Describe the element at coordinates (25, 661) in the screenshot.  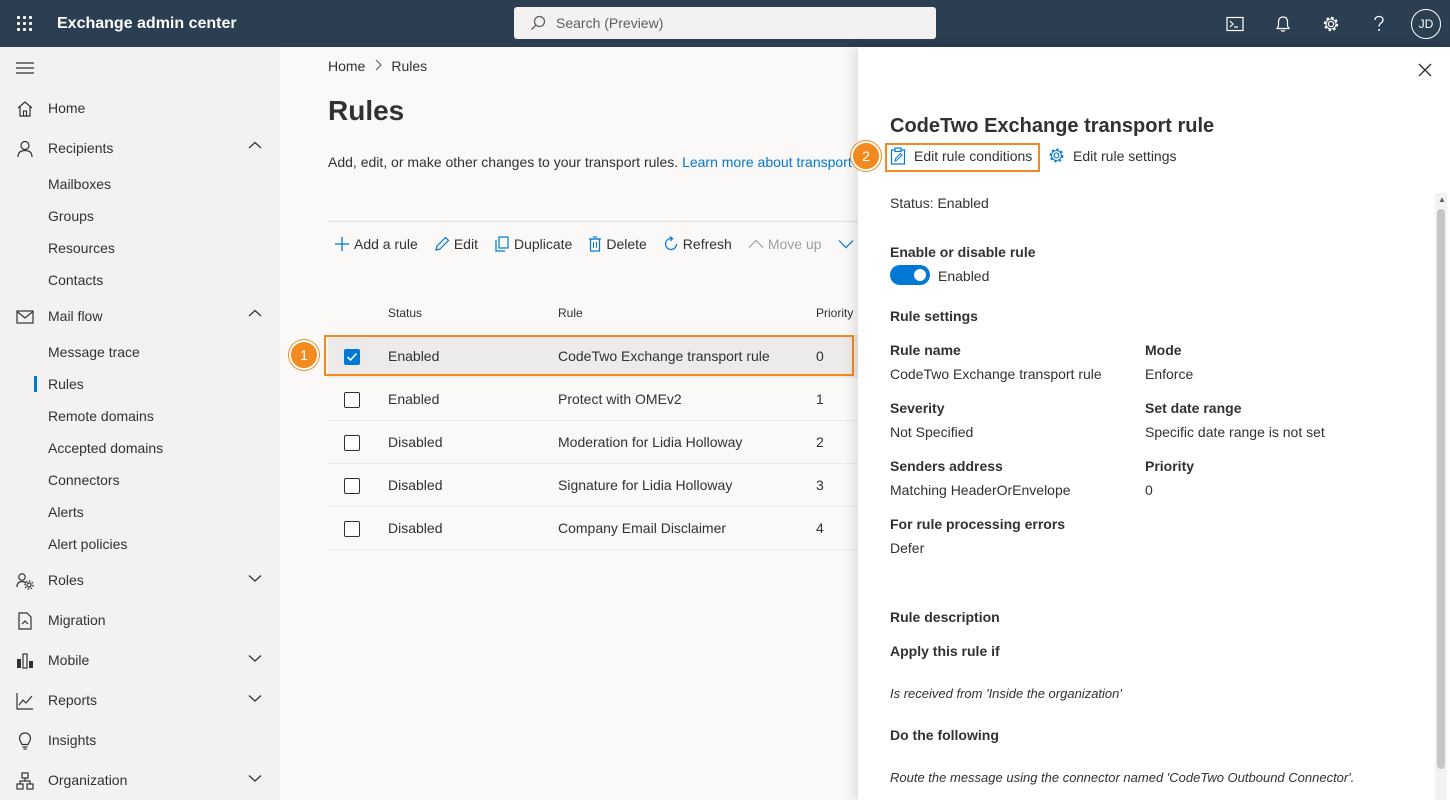
I see `mobile-icon` at that location.